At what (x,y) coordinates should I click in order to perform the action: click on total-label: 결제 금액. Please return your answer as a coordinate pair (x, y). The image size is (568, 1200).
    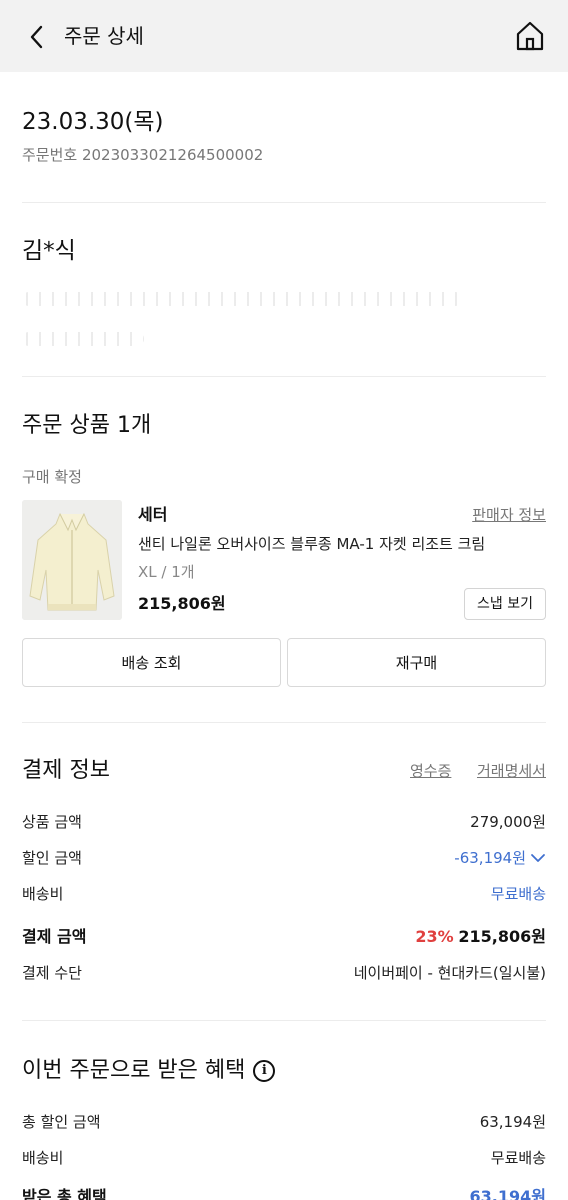
    Looking at the image, I should click on (54, 936).